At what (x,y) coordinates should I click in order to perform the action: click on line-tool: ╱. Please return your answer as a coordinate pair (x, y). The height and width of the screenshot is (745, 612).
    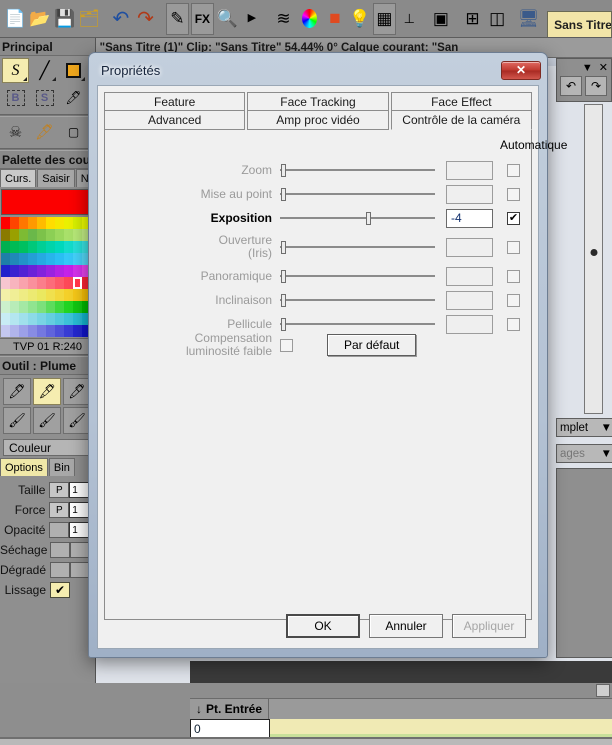
    Looking at the image, I should click on (44, 70).